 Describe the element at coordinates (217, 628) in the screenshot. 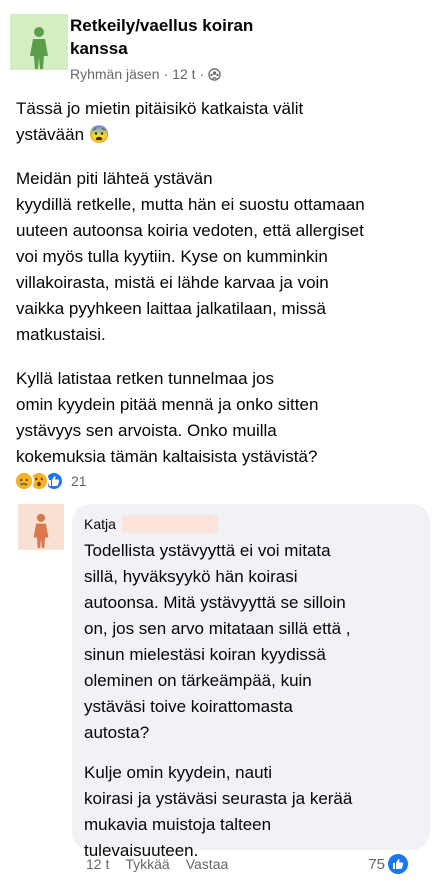

I see `text-line: on, jos sen arvo mitataan sillä että ,` at that location.